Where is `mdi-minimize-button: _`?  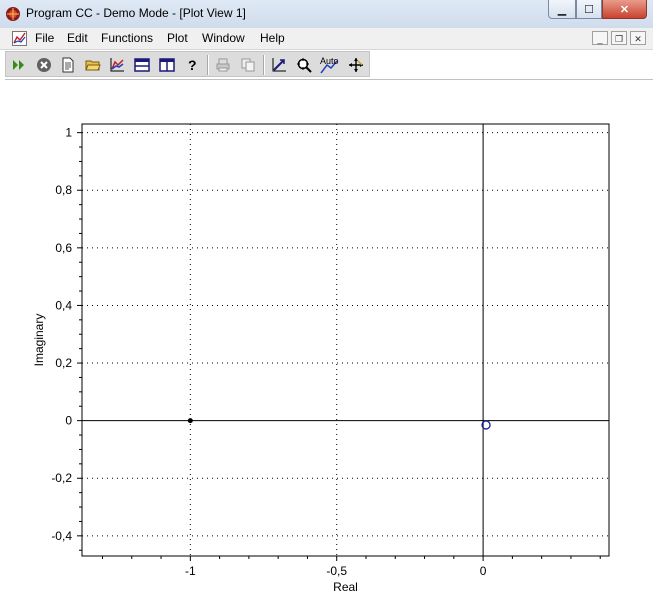
mdi-minimize-button: _ is located at coordinates (600, 38).